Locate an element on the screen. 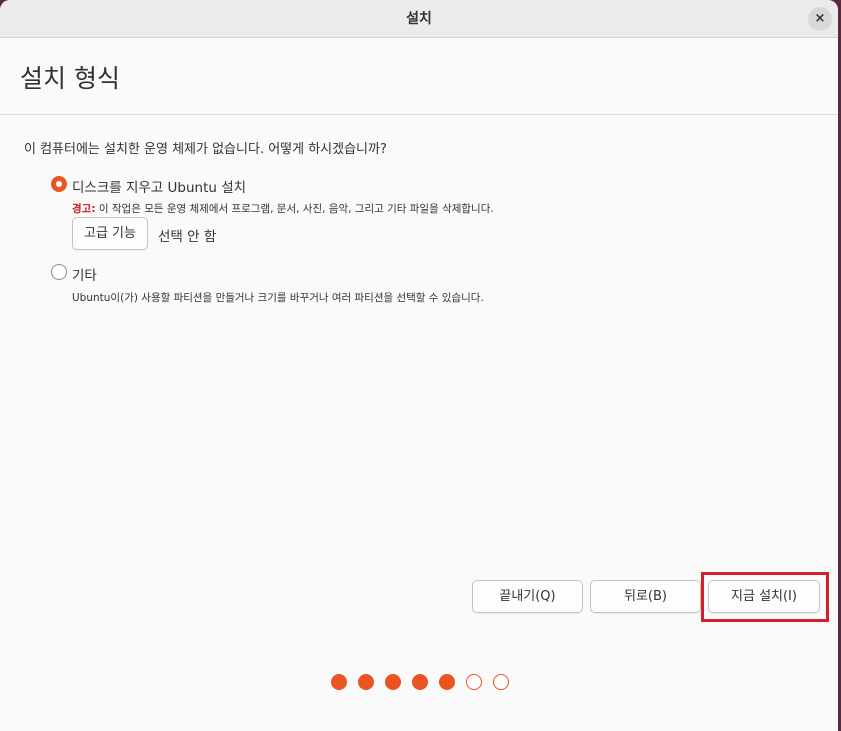  something-else-radio is located at coordinates (59, 272).